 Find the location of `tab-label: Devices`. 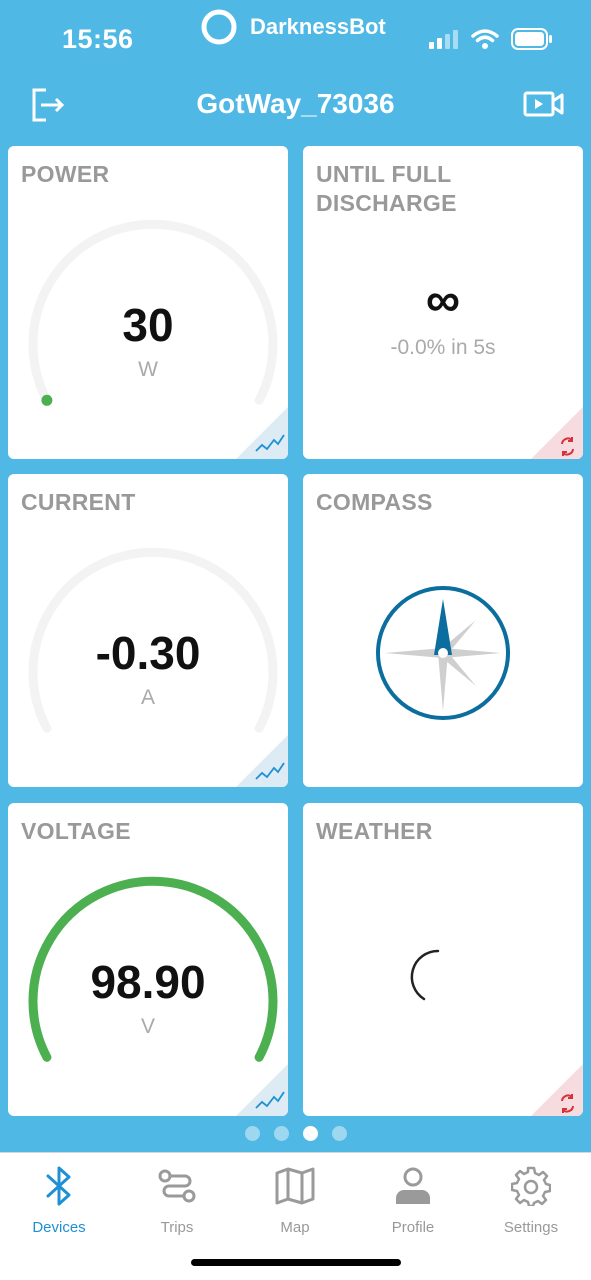

tab-label: Devices is located at coordinates (59, 1227).